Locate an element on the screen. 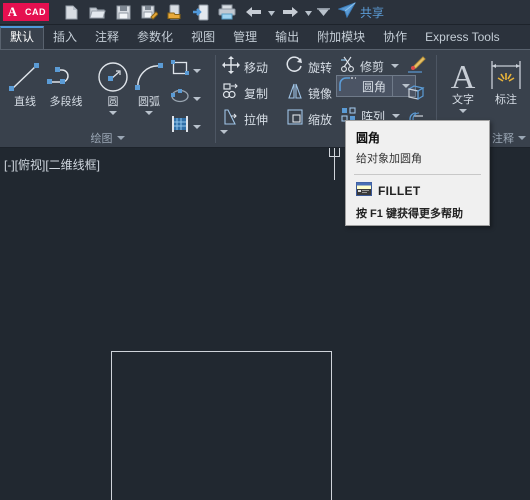  tab-default: 默认 is located at coordinates (22, 37).